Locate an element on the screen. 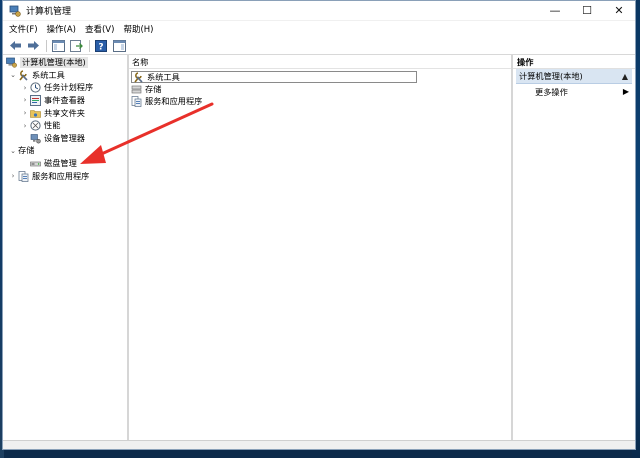 The height and width of the screenshot is (458, 640). show-hide-action-pane-button is located at coordinates (119, 46).